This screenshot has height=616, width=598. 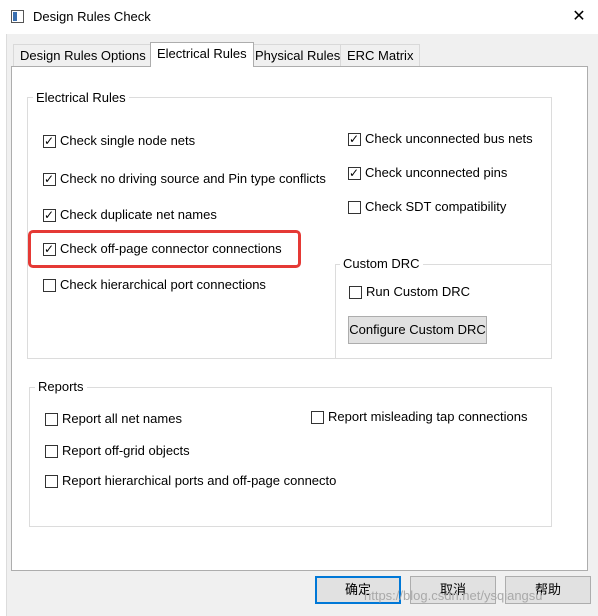 What do you see at coordinates (202, 54) in the screenshot?
I see `tab-electrical-rules: Electrical Rules` at bounding box center [202, 54].